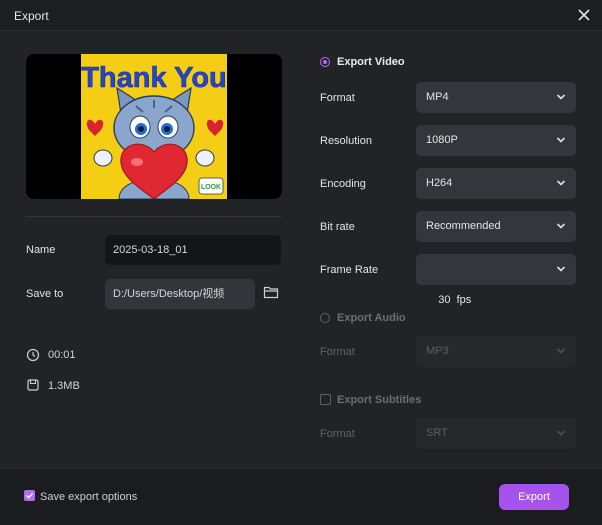 Image resolution: width=602 pixels, height=525 pixels. Describe the element at coordinates (584, 15) in the screenshot. I see `close-icon` at that location.